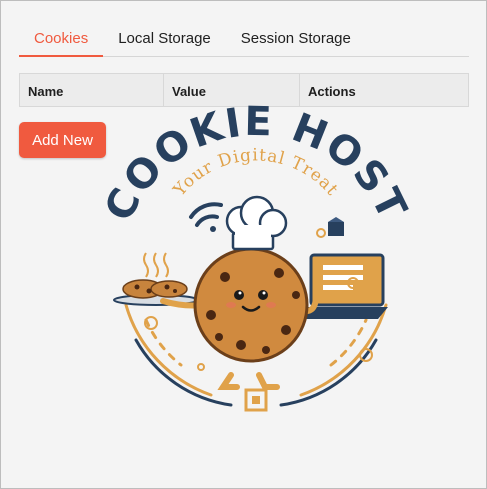 The image size is (487, 489). Describe the element at coordinates (164, 40) in the screenshot. I see `tab-local-storage: Local Storage` at that location.